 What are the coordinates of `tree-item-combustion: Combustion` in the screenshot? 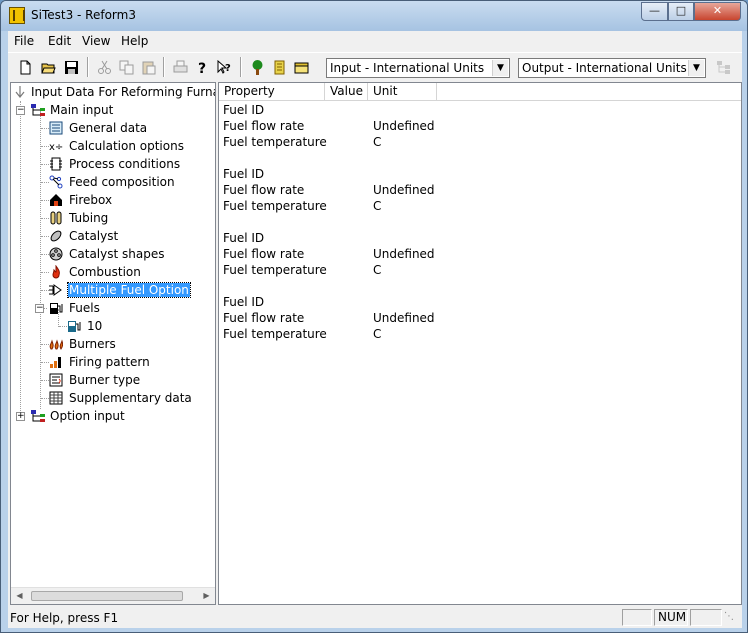 It's located at (113, 272).